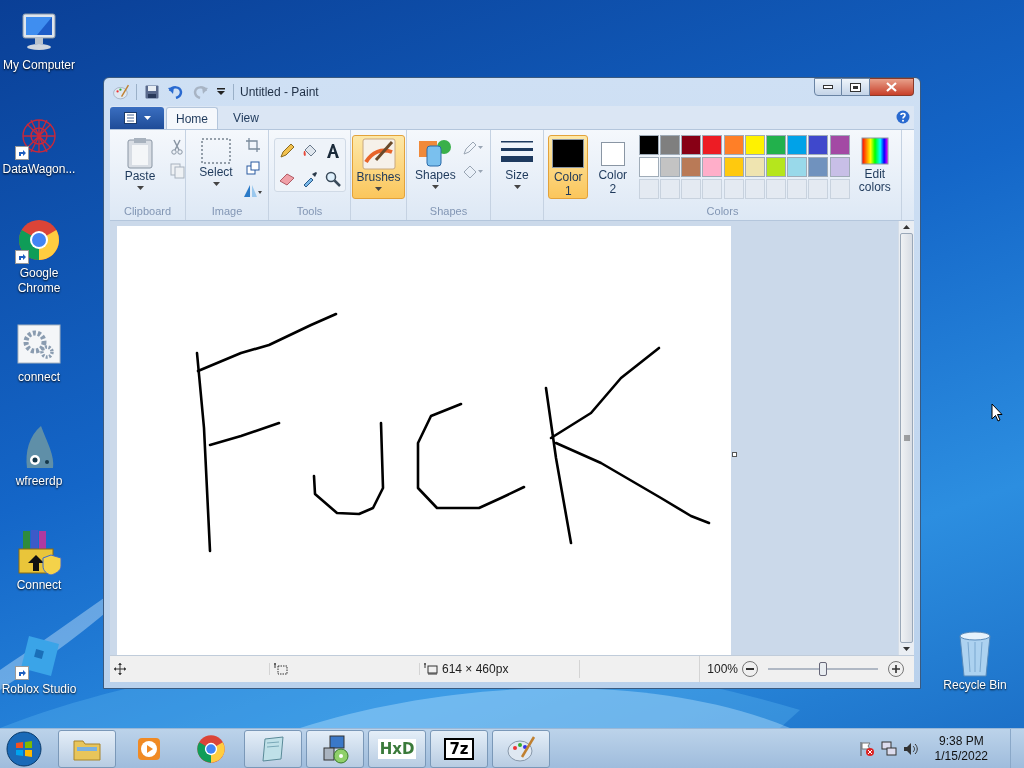  Describe the element at coordinates (750, 669) in the screenshot. I see `minus-icon` at that location.